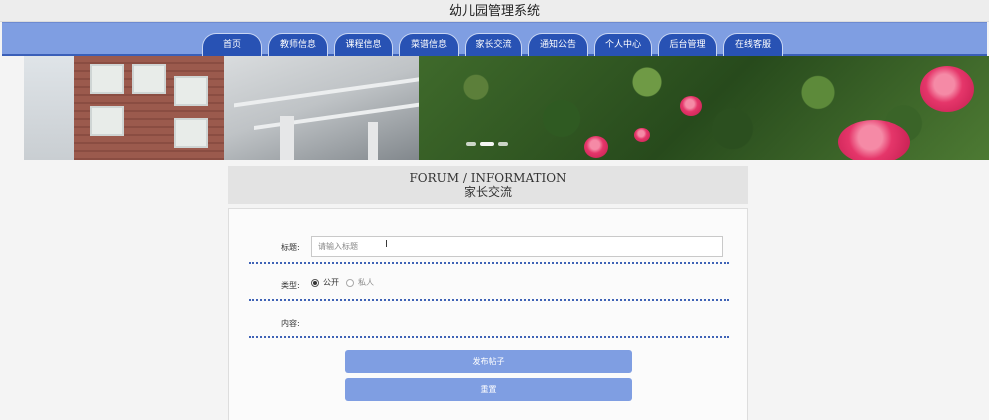  What do you see at coordinates (429, 45) in the screenshot?
I see `nav-tab-menu-info: 菜谱信息` at bounding box center [429, 45].